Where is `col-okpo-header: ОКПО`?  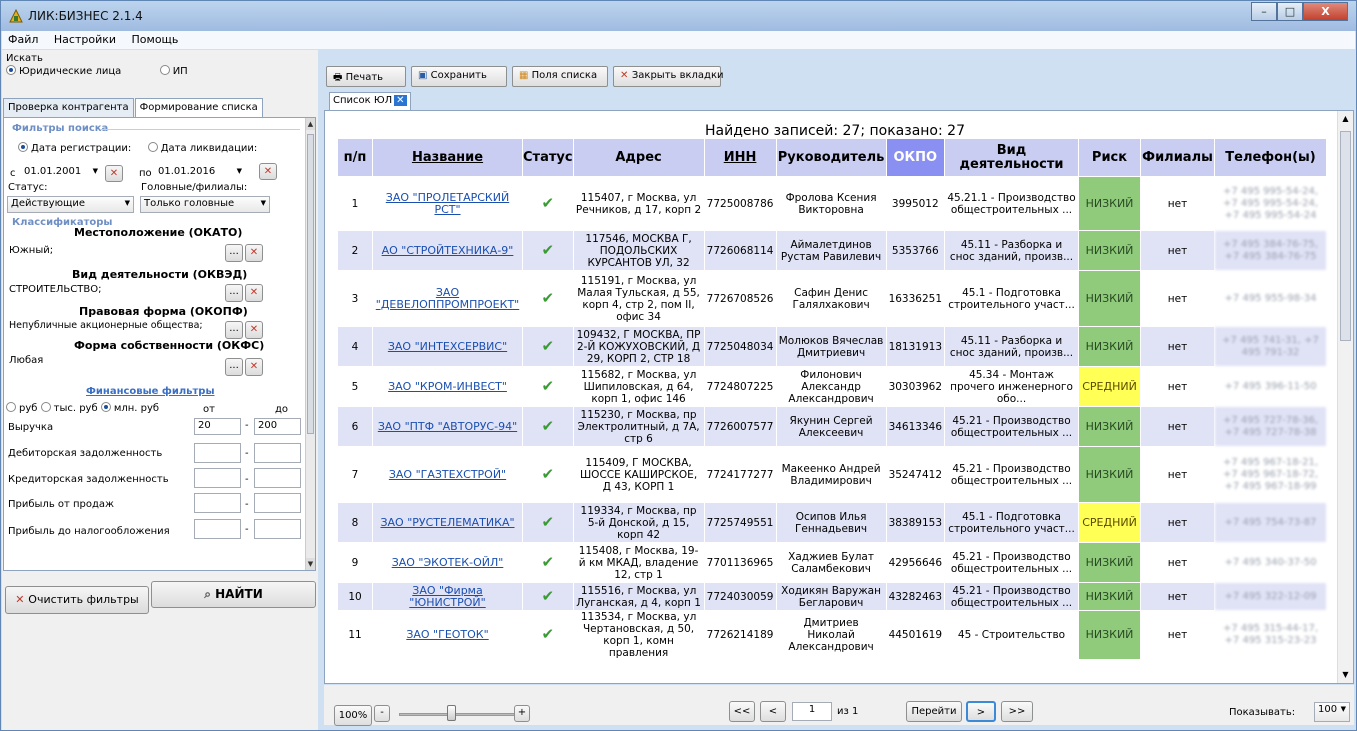 col-okpo-header: ОКПО is located at coordinates (915, 157).